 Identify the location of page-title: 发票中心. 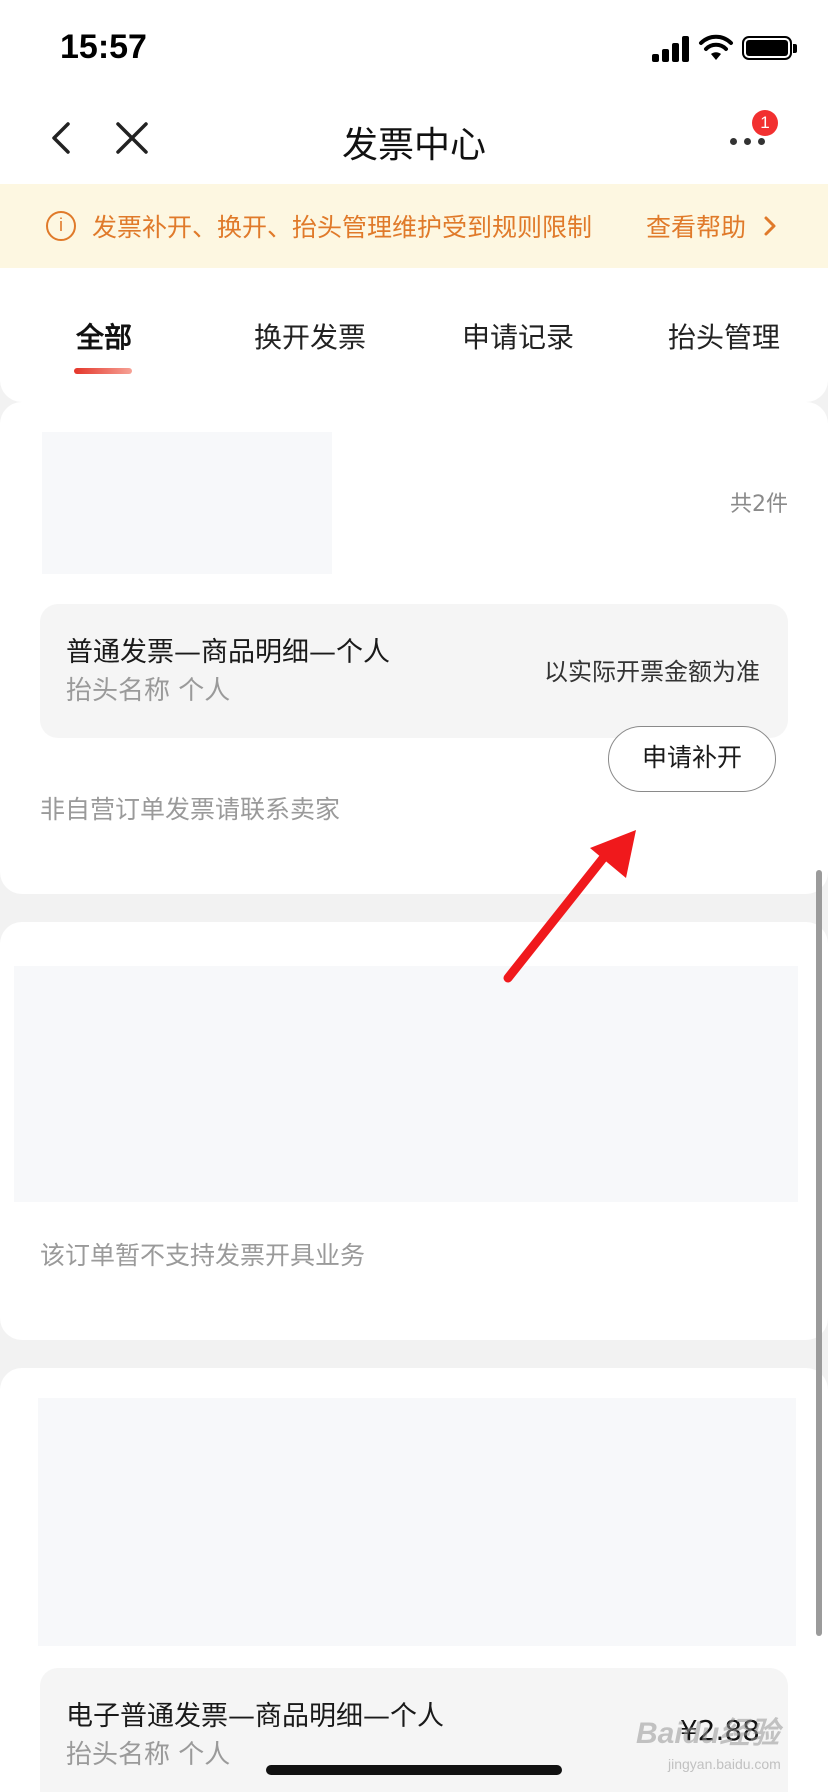
(413, 145).